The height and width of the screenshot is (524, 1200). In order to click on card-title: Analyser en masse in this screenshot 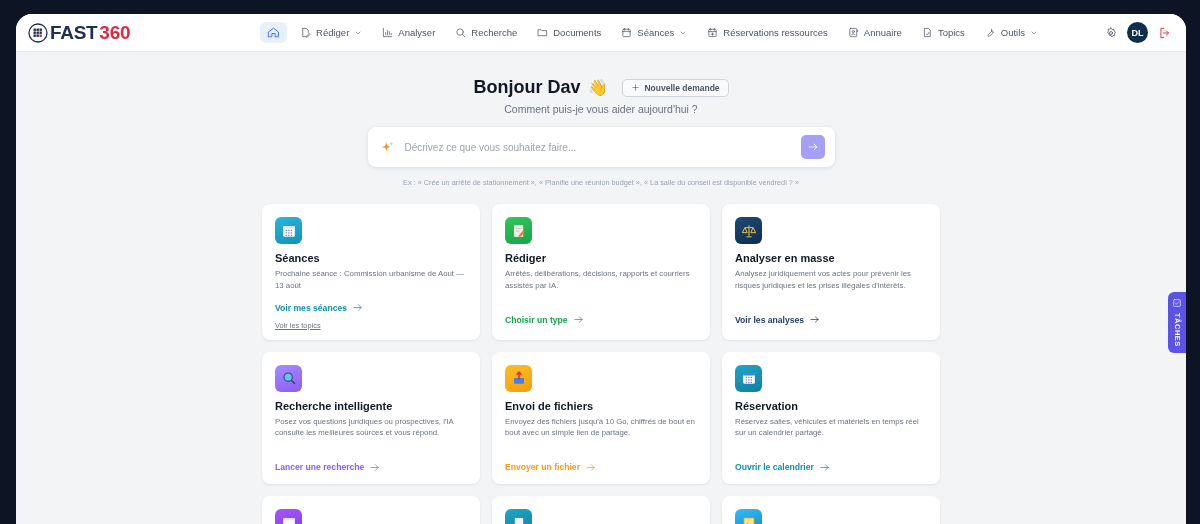, I will do `click(785, 258)`.